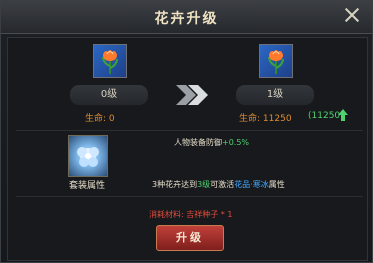 This screenshot has width=373, height=263. I want to click on next-stat-value: 11250, so click(277, 119).